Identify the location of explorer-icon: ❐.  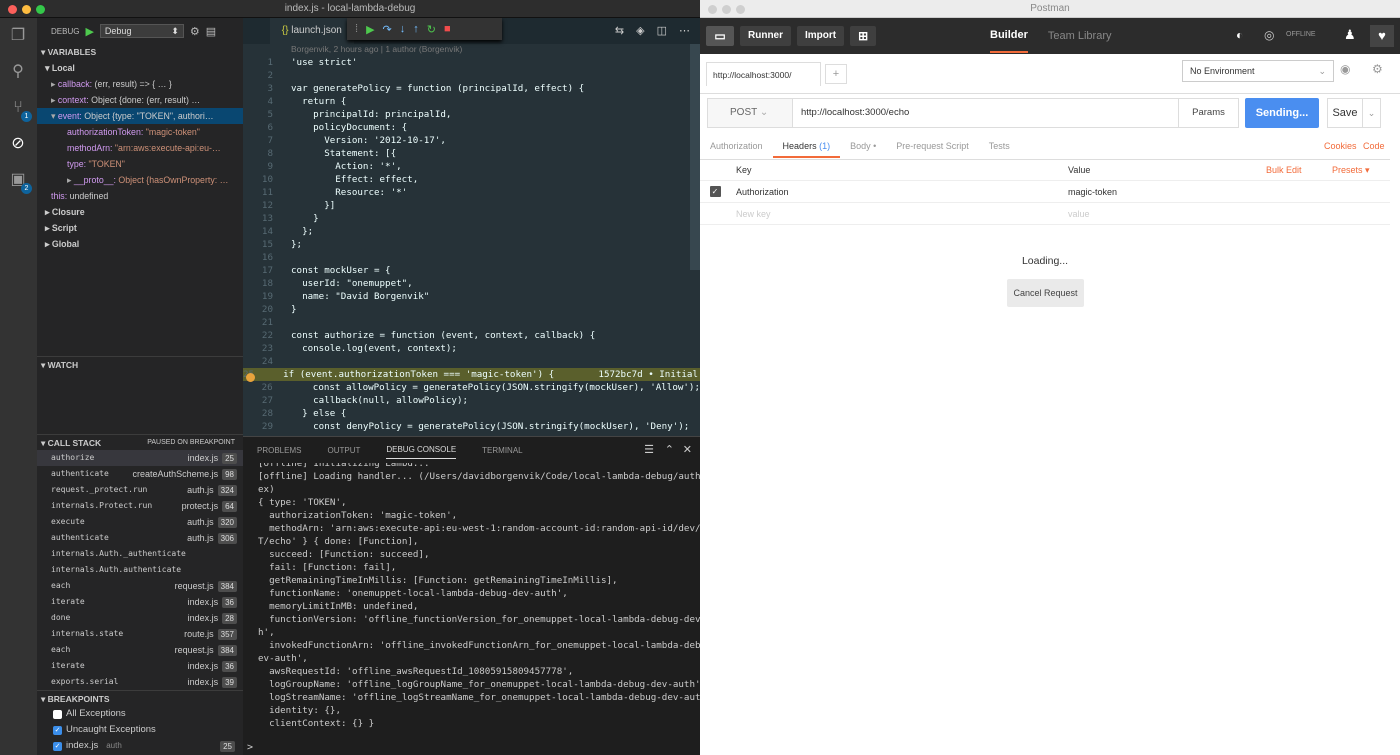
(18, 36).